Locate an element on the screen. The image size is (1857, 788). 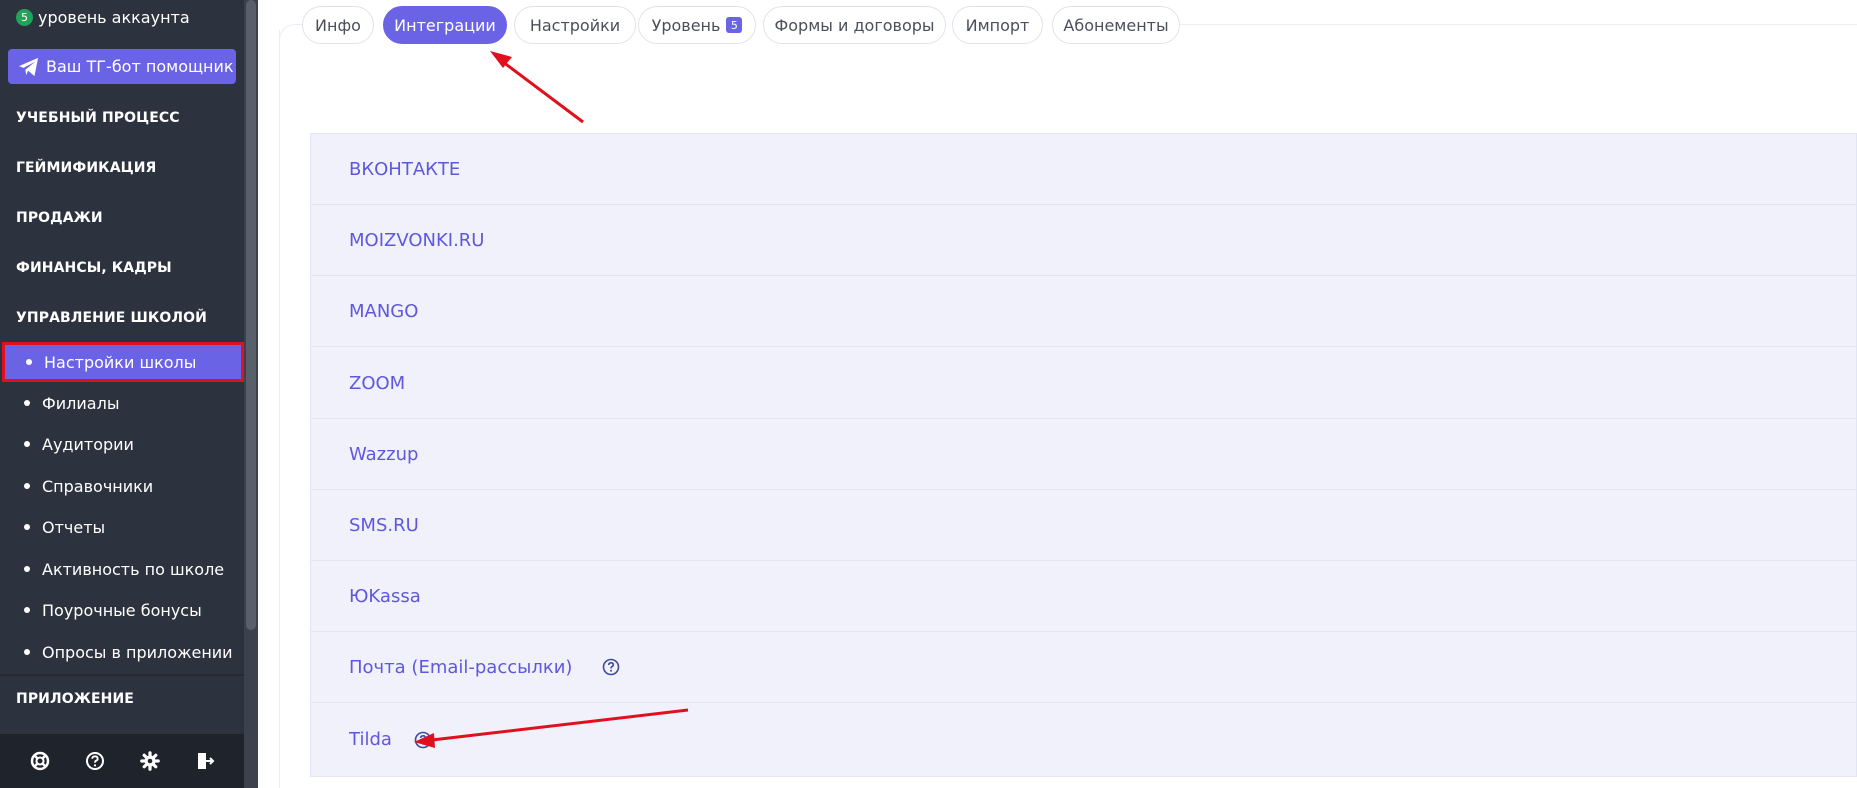
tabs-frame-line is located at coordinates (1518, 24).